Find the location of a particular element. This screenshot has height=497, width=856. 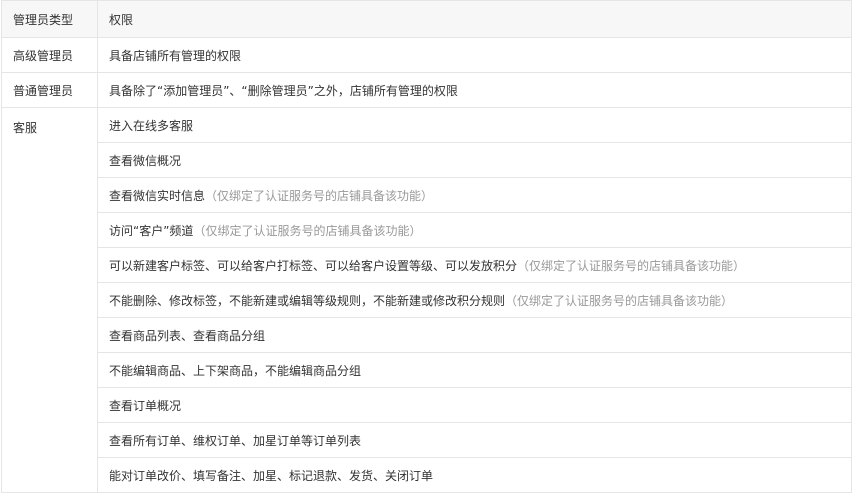

permission-text: 具备除了“添加管理员”、“删除管理员”之外，店铺所有管理的权限 is located at coordinates (283, 90).